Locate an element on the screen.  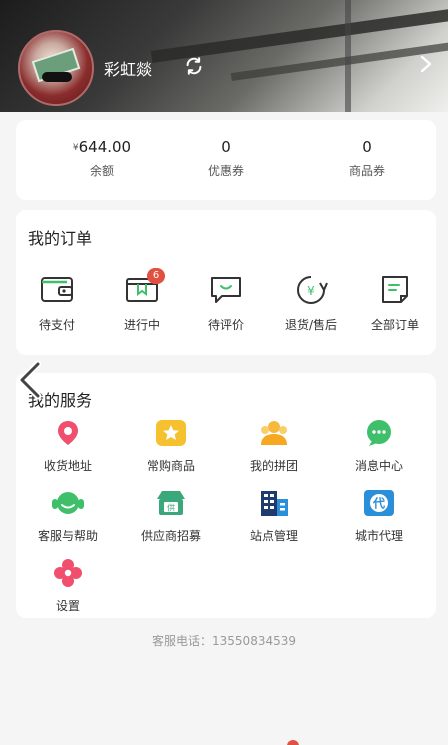
order-to-review: 待评价 is located at coordinates (226, 303).